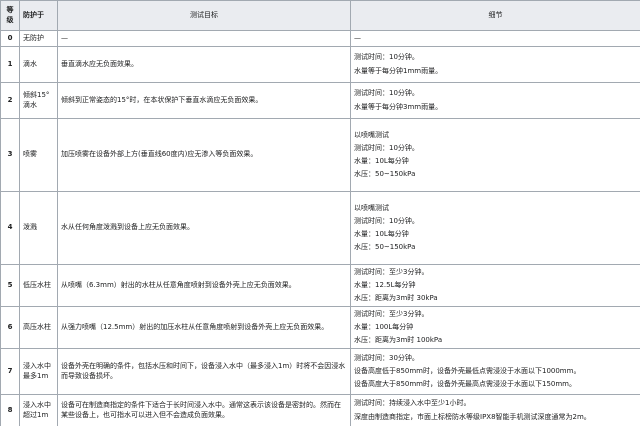  Describe the element at coordinates (10, 327) in the screenshot. I see `row-level: 6` at that location.